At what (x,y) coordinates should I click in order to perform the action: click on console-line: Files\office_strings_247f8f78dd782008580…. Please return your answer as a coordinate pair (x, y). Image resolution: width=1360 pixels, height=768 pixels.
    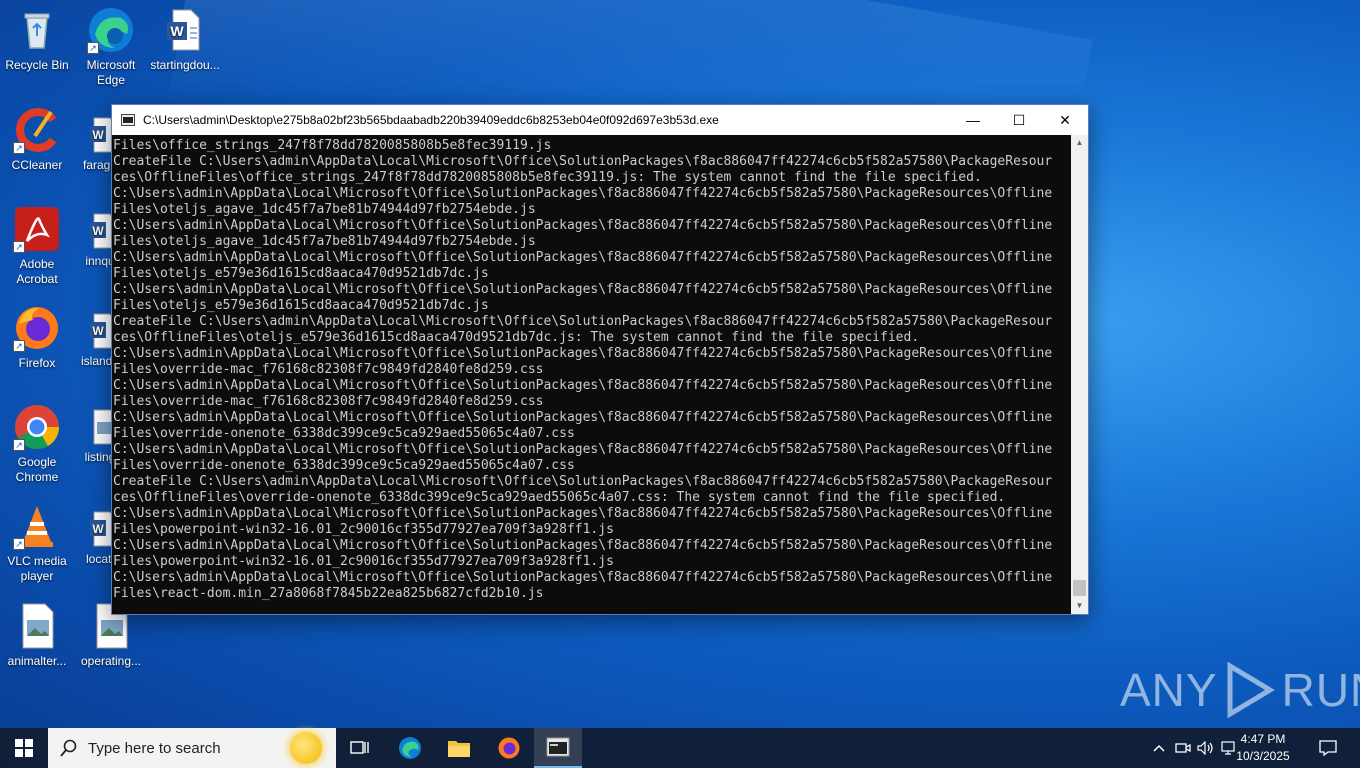
    Looking at the image, I should click on (332, 145).